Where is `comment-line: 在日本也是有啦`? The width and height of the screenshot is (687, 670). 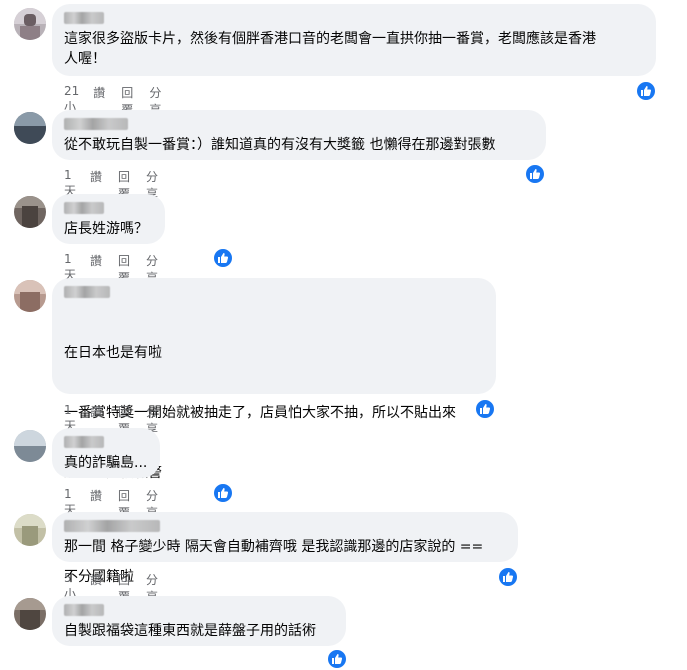
comment-line: 在日本也是有啦 is located at coordinates (113, 353).